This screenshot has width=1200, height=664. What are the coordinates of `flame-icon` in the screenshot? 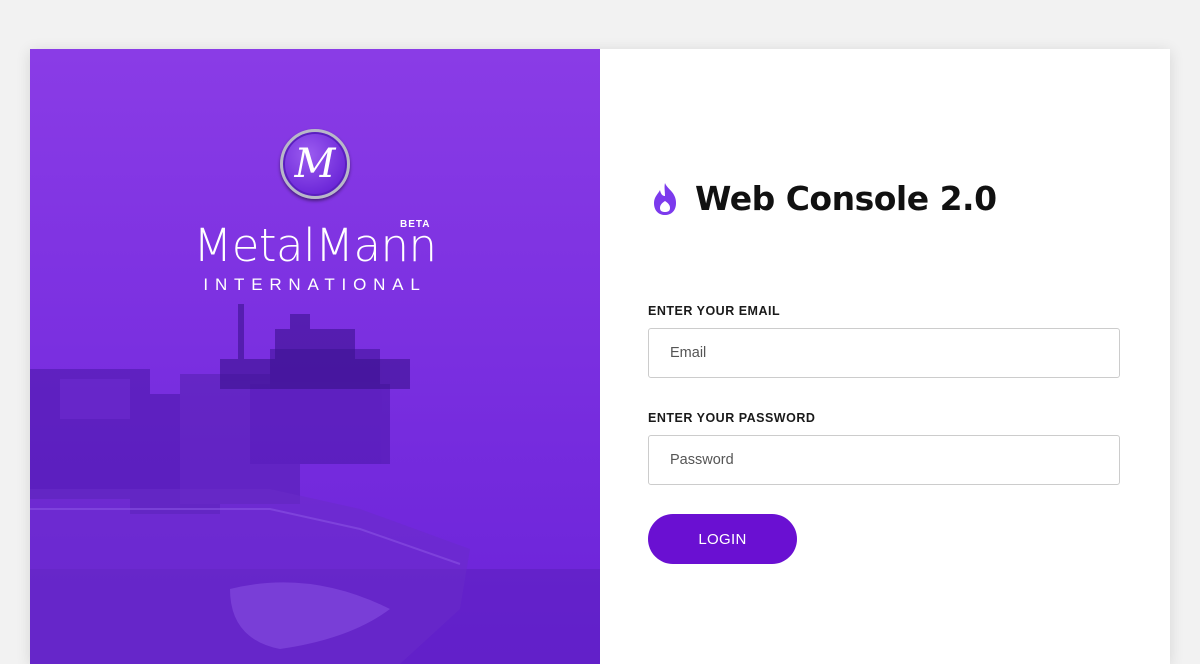 It's located at (665, 198).